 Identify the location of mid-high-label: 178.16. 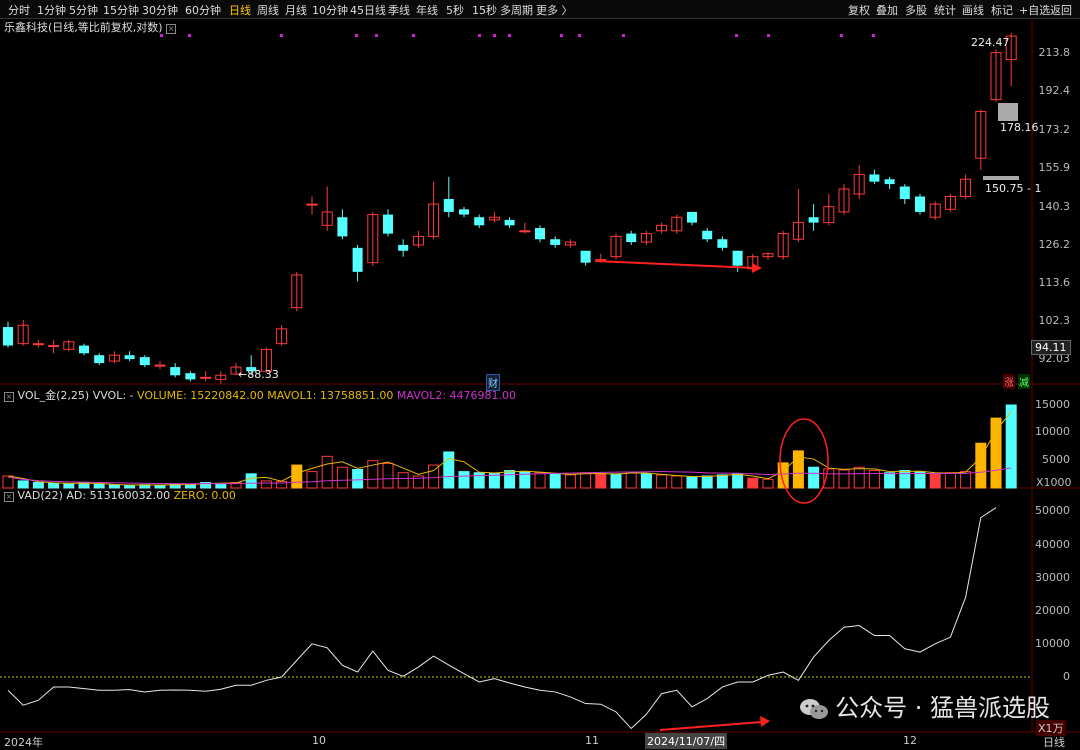
(1019, 127).